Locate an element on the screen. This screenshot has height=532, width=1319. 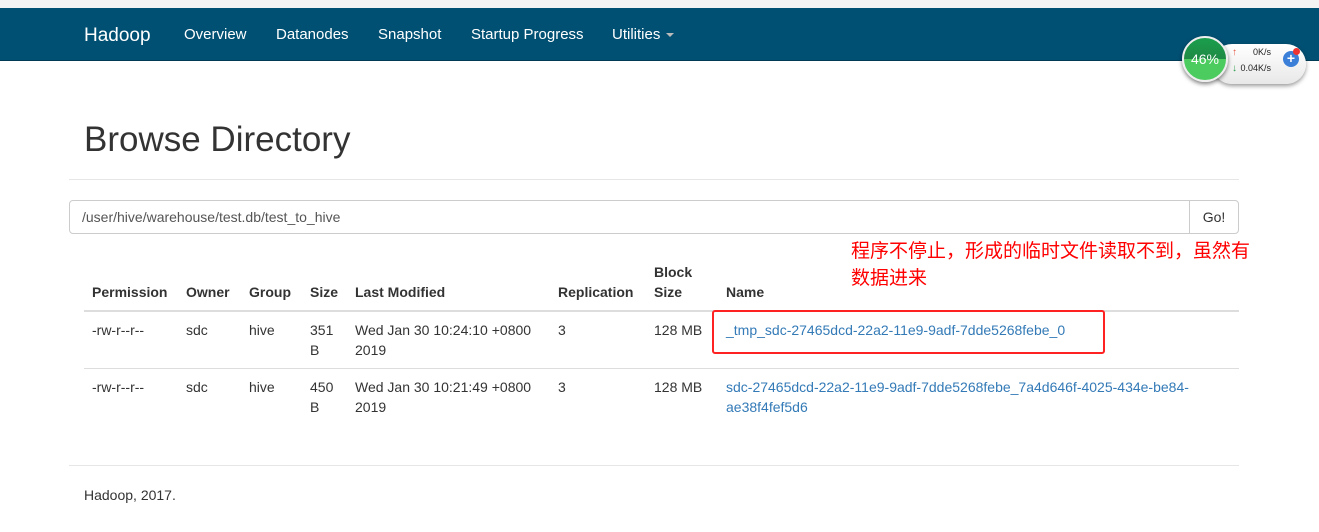
directory-path-input is located at coordinates (629, 217).